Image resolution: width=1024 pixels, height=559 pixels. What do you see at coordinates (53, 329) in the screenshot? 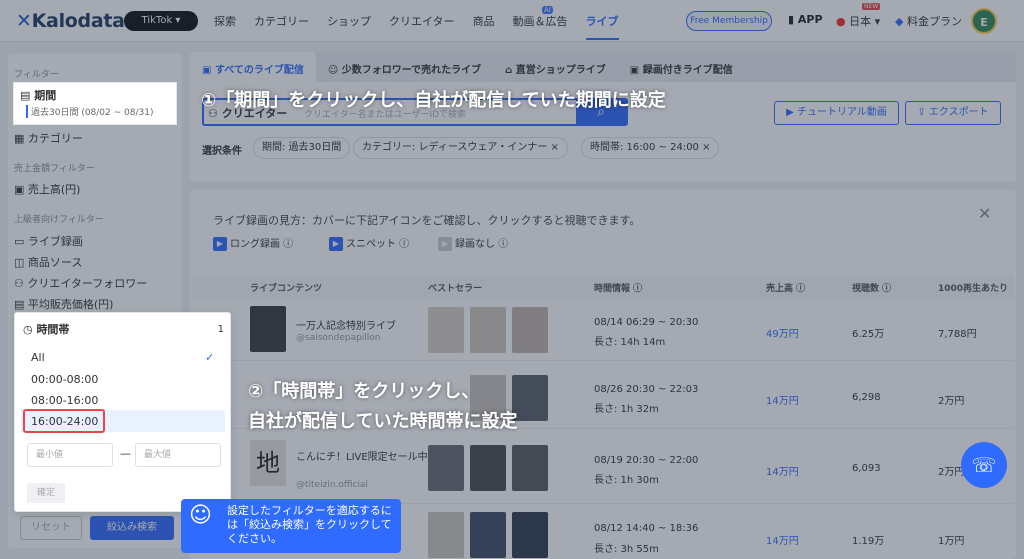
I see `time-slot-label: 時間帯` at bounding box center [53, 329].